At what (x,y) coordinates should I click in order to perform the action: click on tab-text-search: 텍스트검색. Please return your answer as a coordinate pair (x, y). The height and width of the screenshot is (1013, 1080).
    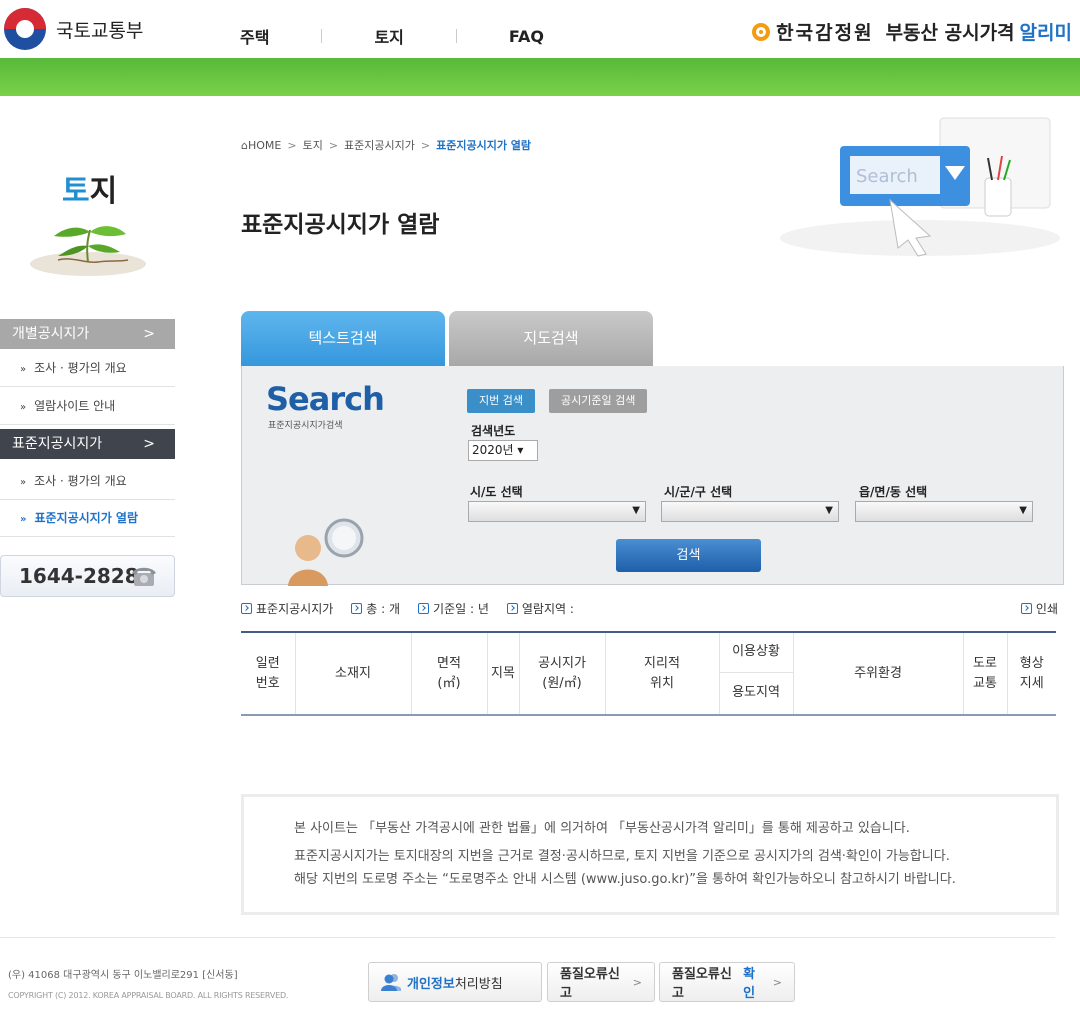
    Looking at the image, I should click on (343, 338).